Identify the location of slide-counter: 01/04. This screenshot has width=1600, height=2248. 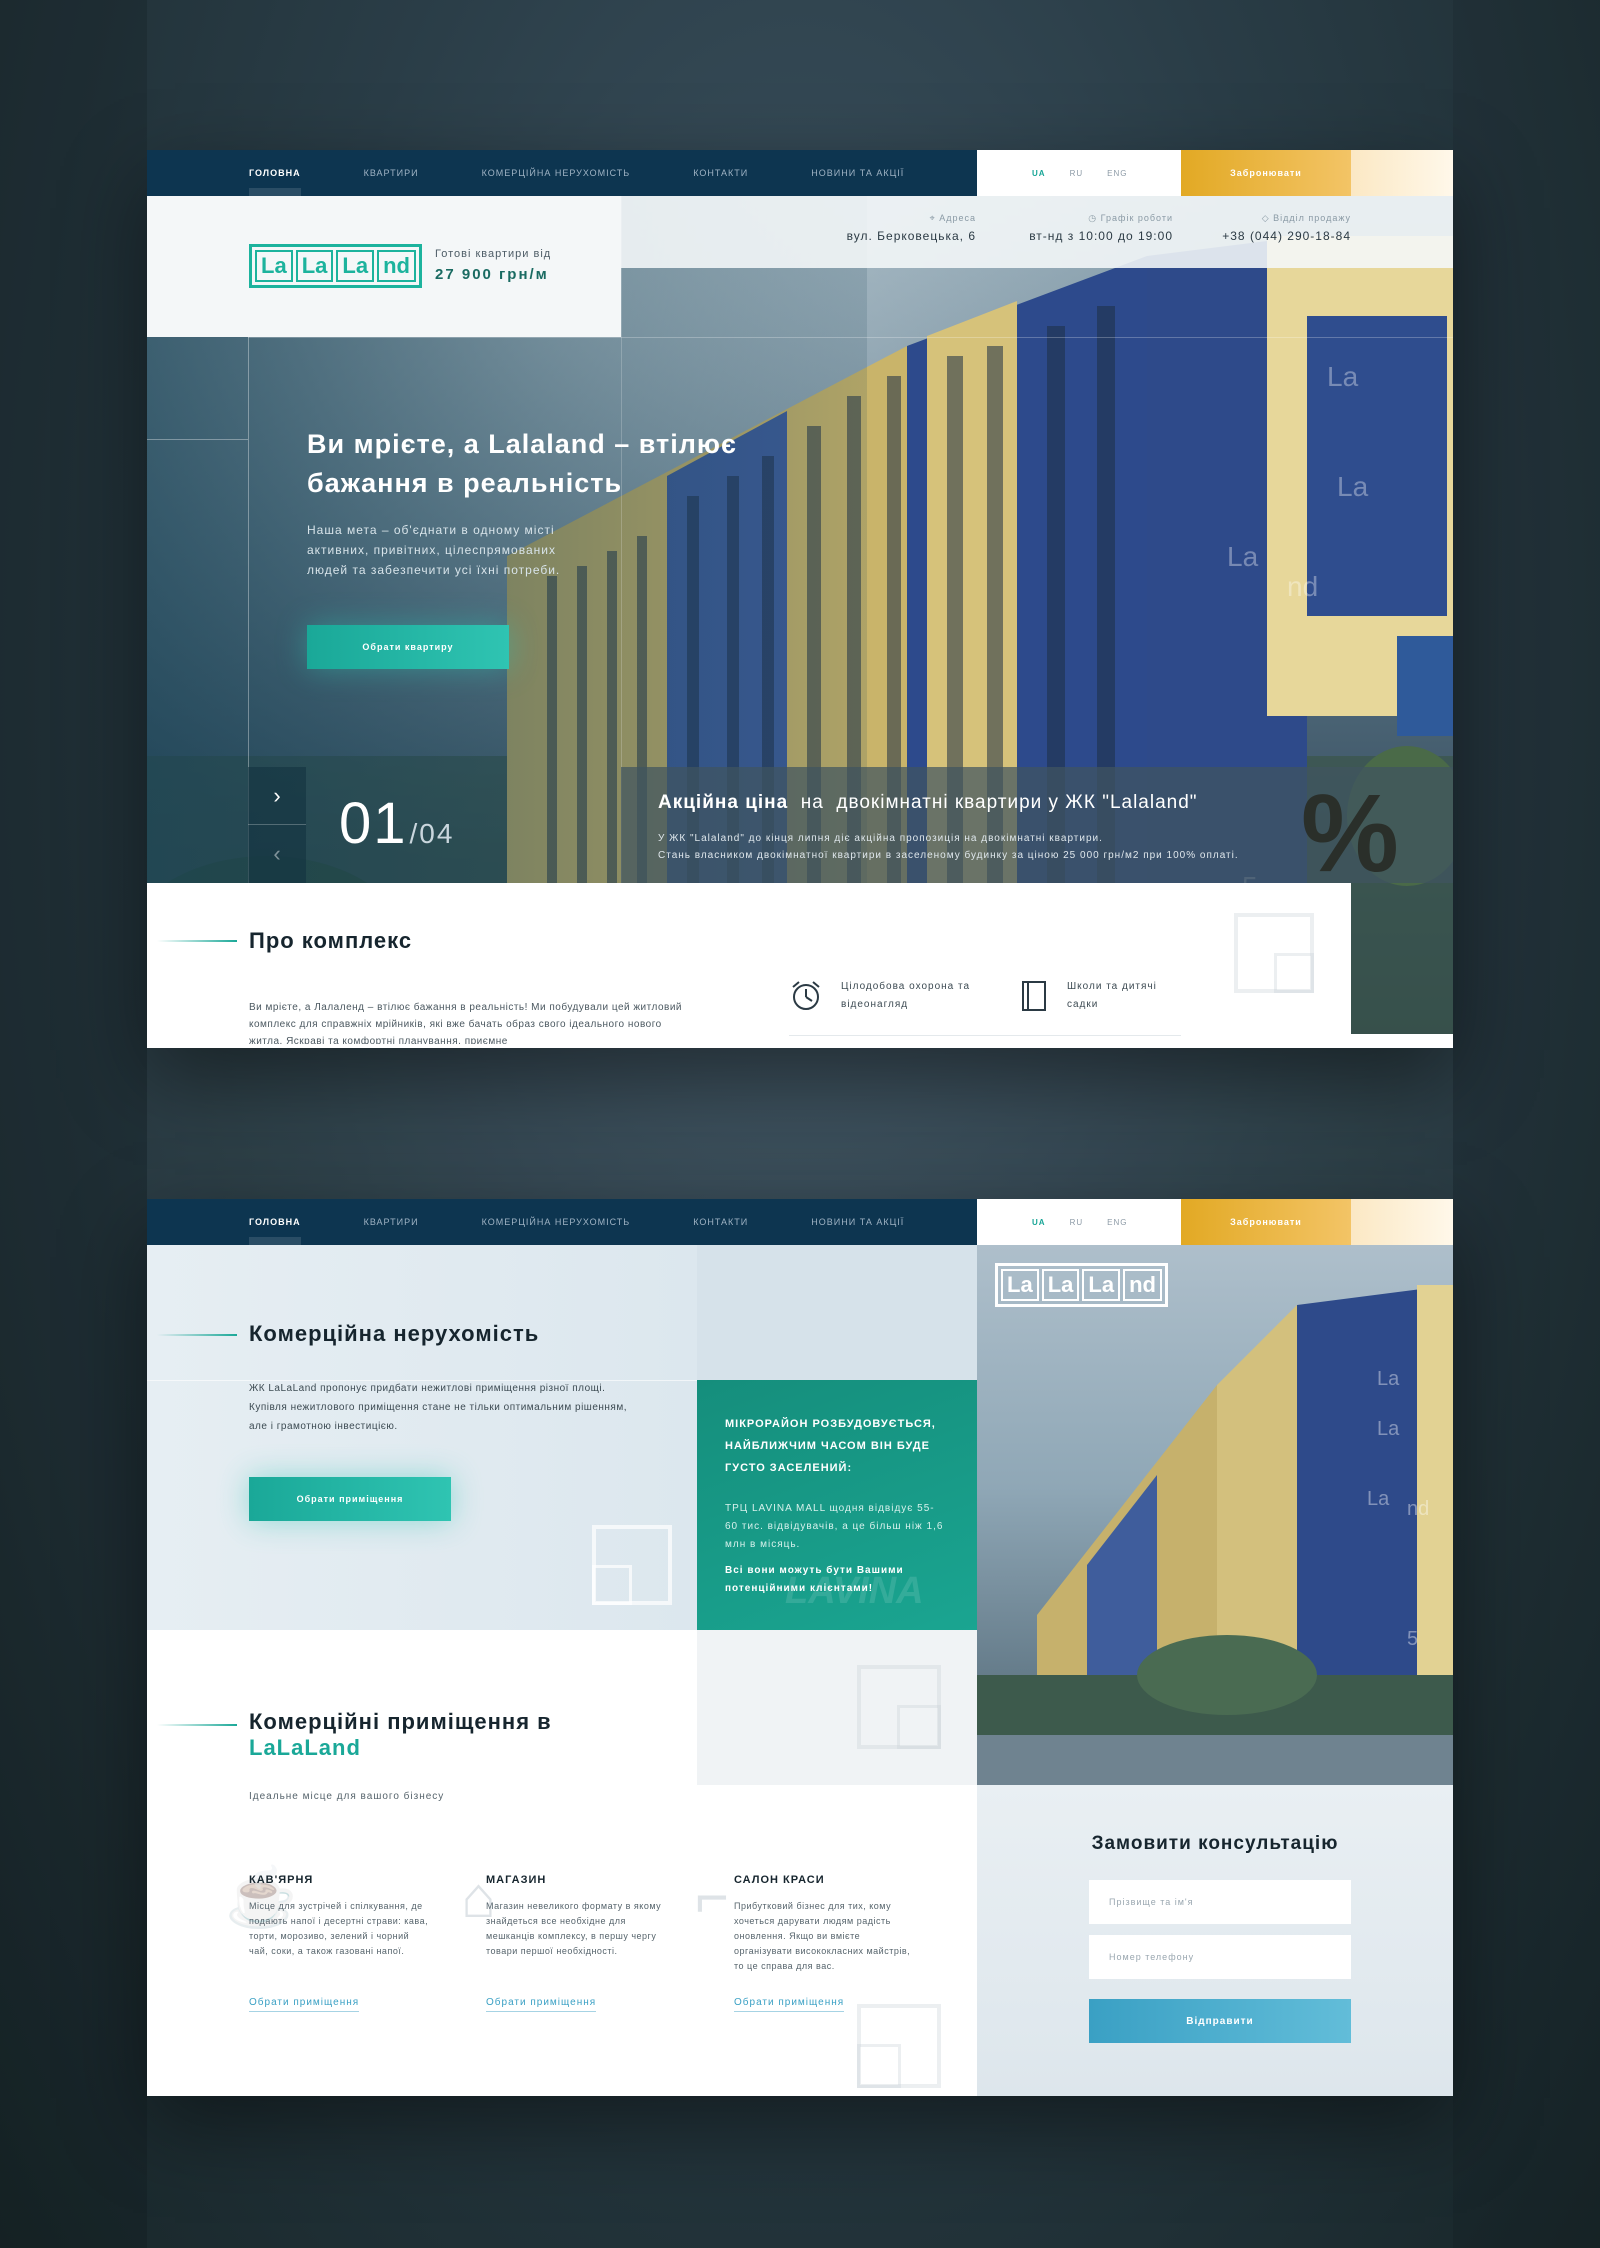
(397, 823).